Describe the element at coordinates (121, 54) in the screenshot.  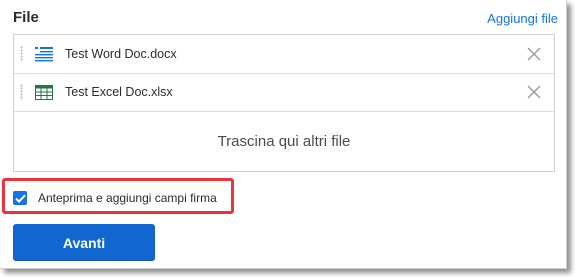
I see `file-name: Test Word Doc.docx` at that location.